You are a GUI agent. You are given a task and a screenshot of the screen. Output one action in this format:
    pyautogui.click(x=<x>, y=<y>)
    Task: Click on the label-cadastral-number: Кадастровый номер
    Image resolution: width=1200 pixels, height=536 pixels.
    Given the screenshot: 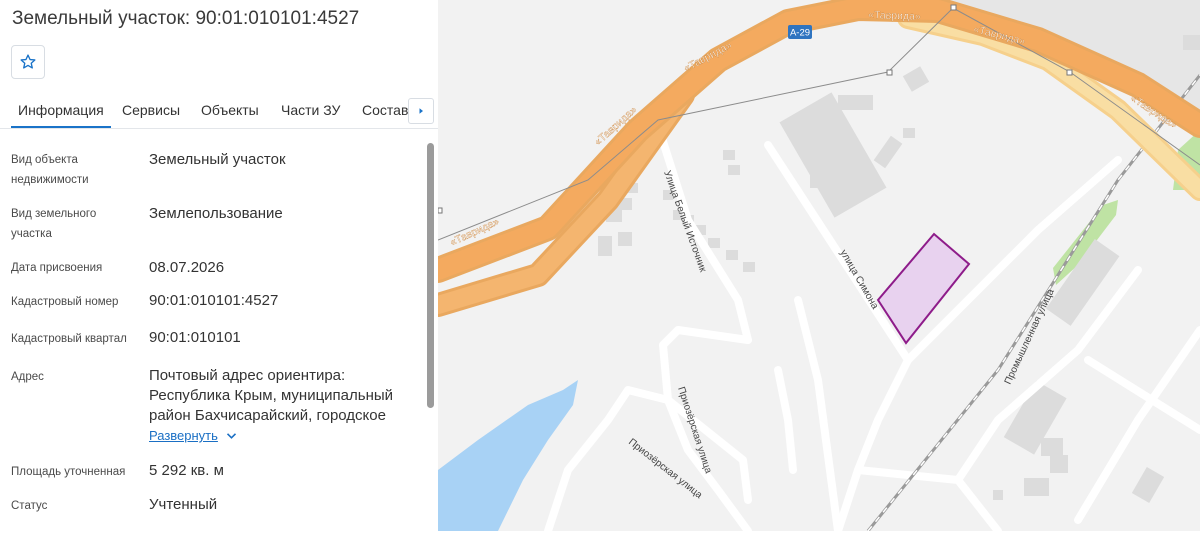 What is the action you would take?
    pyautogui.click(x=65, y=302)
    